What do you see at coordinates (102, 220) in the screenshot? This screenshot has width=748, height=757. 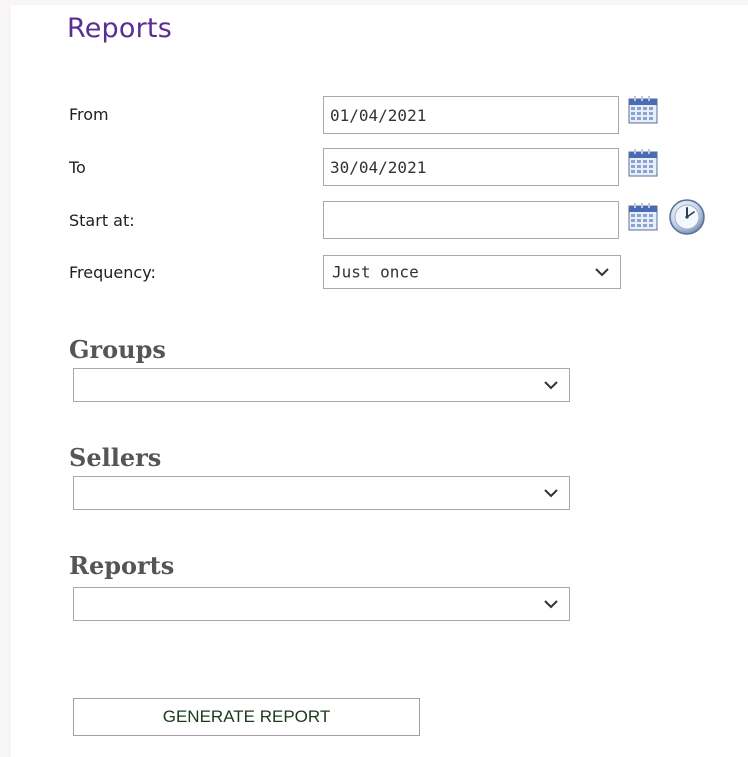 I see `start-at-label: Start at:` at bounding box center [102, 220].